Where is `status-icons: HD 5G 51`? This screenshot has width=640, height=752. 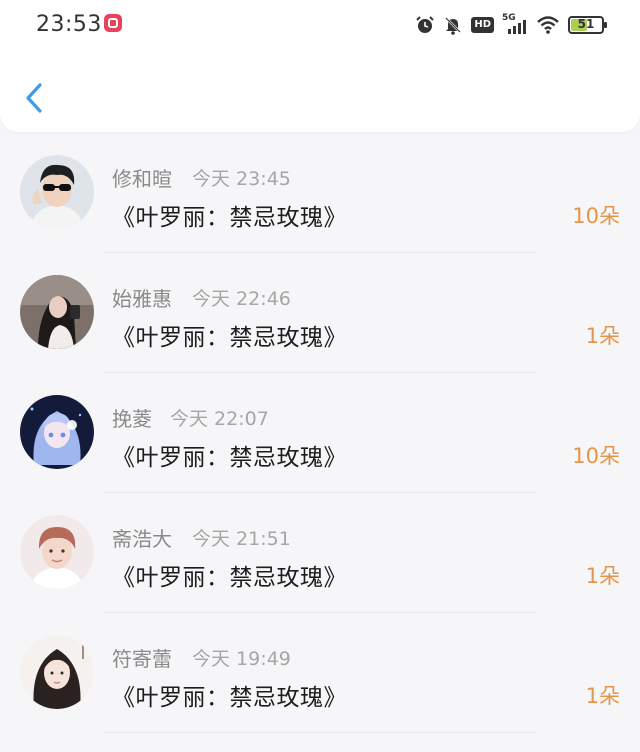 status-icons: HD 5G 51 is located at coordinates (511, 25).